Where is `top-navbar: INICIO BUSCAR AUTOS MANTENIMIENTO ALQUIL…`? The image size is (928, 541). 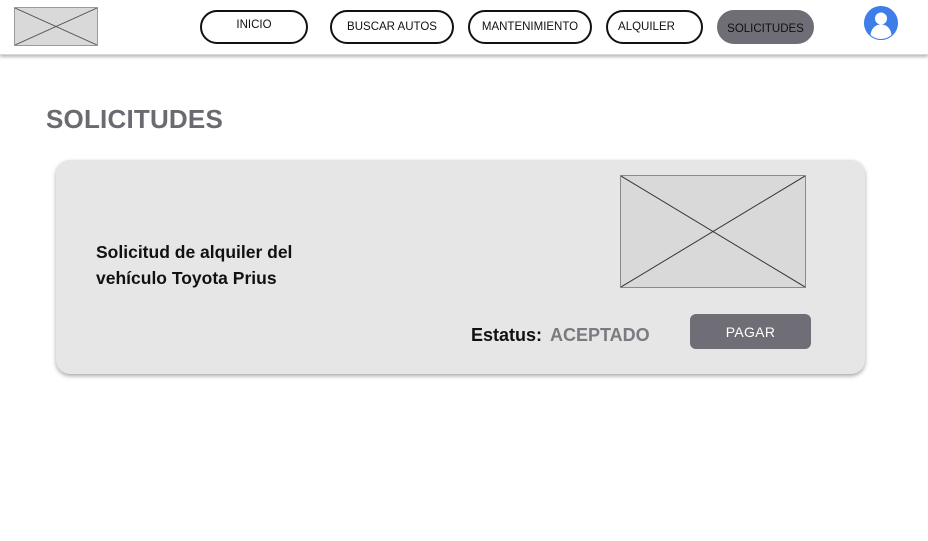
top-navbar: INICIO BUSCAR AUTOS MANTENIMIENTO ALQUIL… is located at coordinates (464, 27).